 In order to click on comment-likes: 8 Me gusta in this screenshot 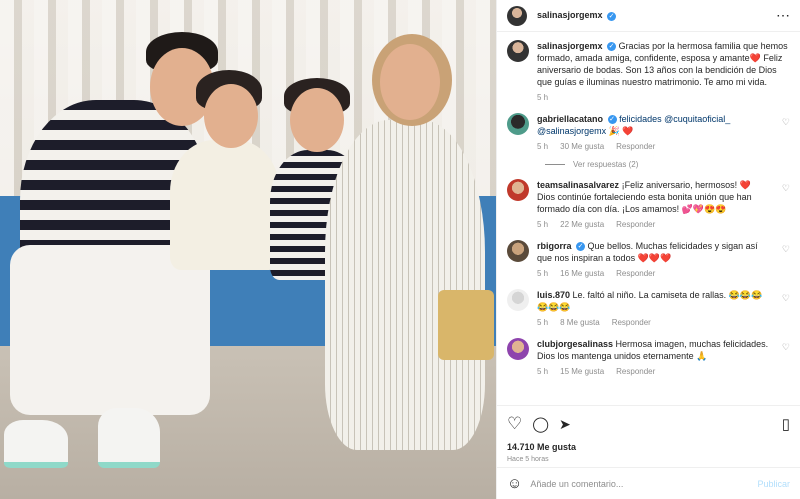, I will do `click(580, 323)`.